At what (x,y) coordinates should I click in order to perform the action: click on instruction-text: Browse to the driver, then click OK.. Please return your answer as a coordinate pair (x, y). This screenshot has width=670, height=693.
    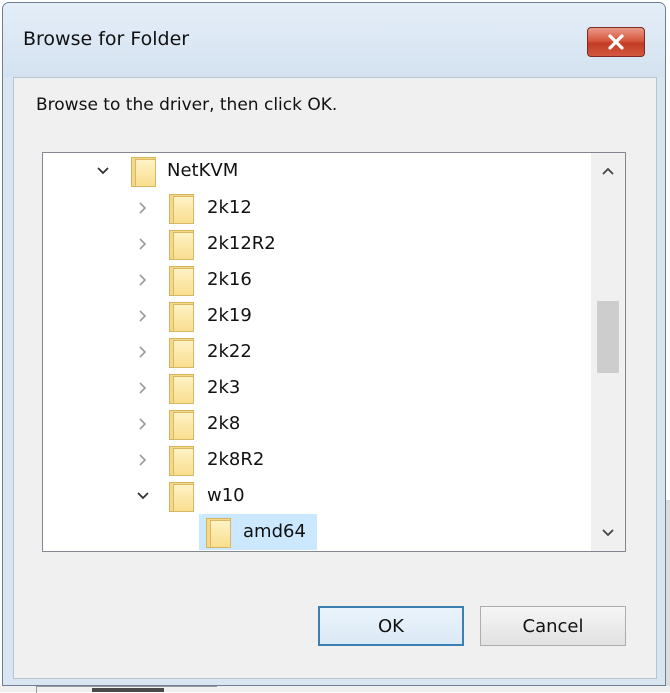
    Looking at the image, I should click on (187, 105).